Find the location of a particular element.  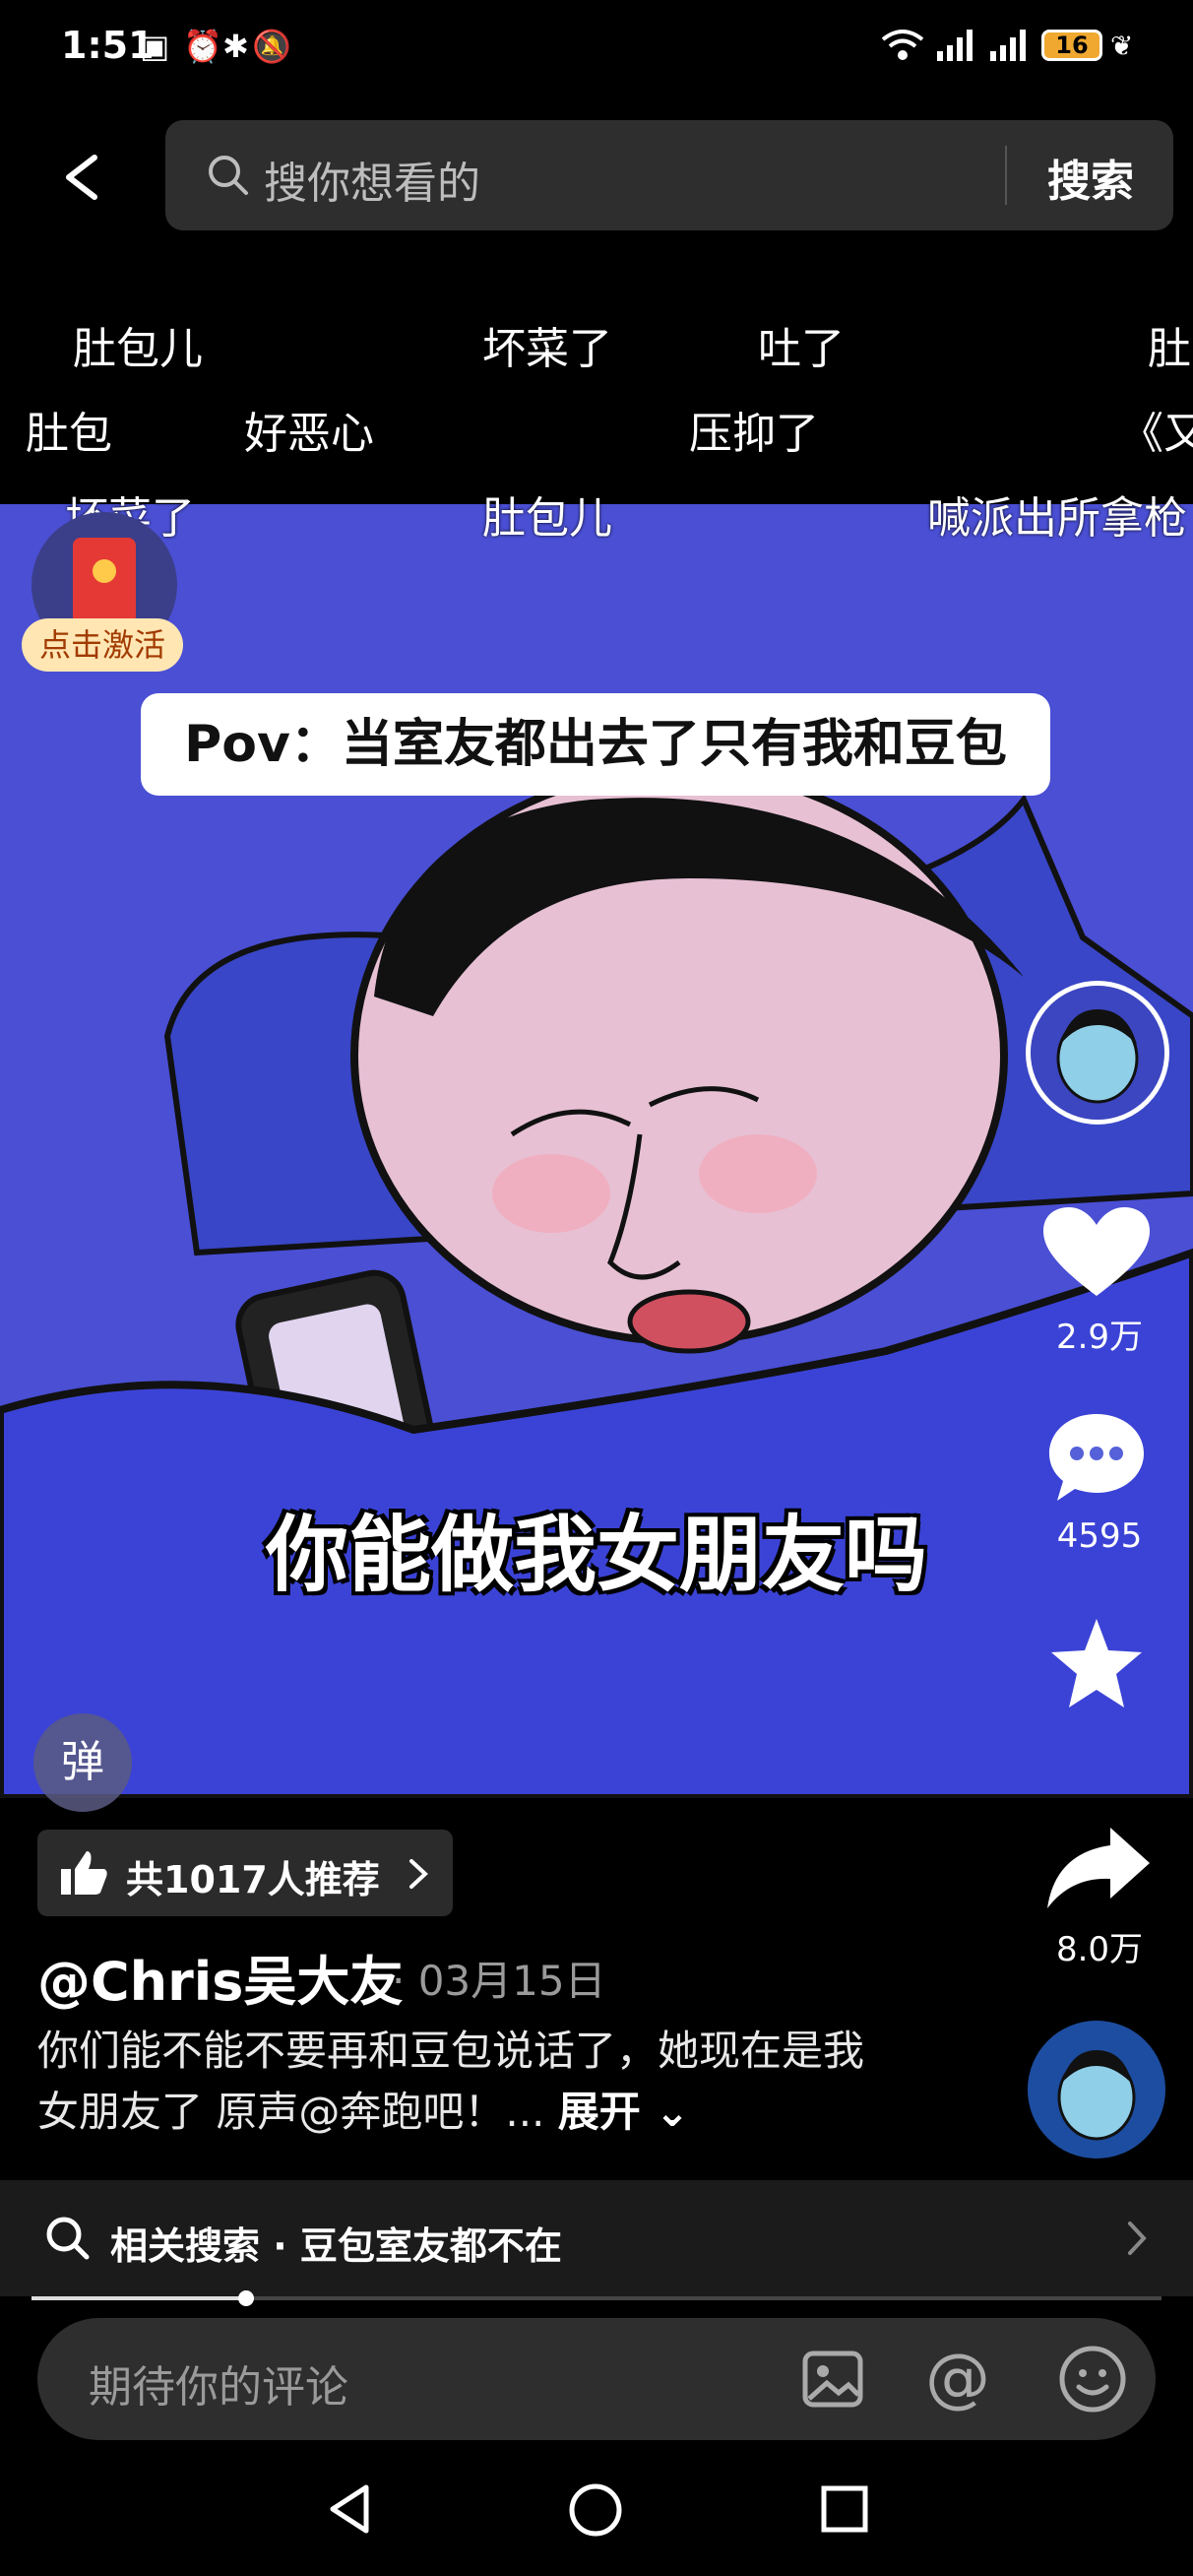

share-button is located at coordinates (1097, 1870).